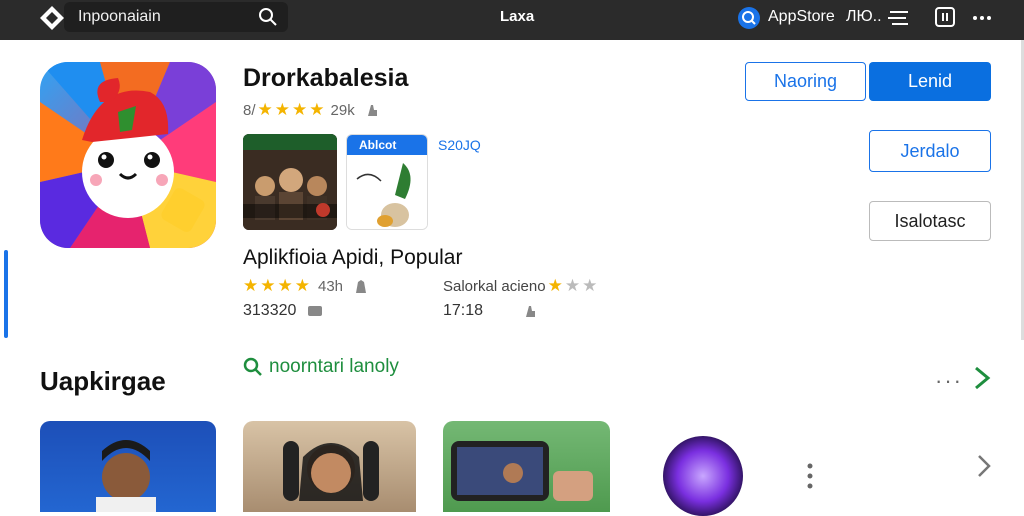  What do you see at coordinates (930, 221) in the screenshot?
I see `tertiary-button: Isalotasc` at bounding box center [930, 221].